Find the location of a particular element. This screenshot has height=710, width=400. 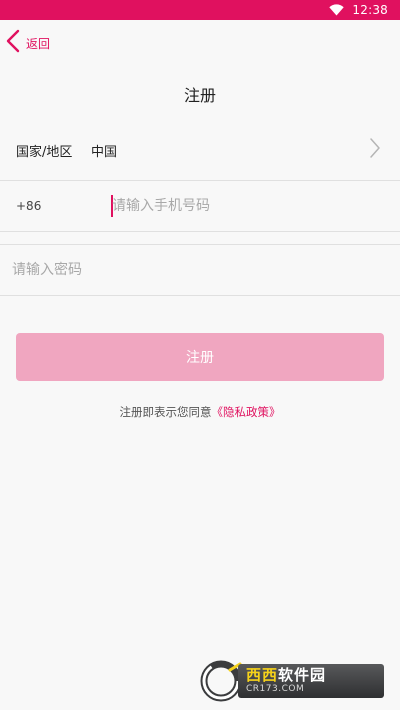

password-row is located at coordinates (200, 270).